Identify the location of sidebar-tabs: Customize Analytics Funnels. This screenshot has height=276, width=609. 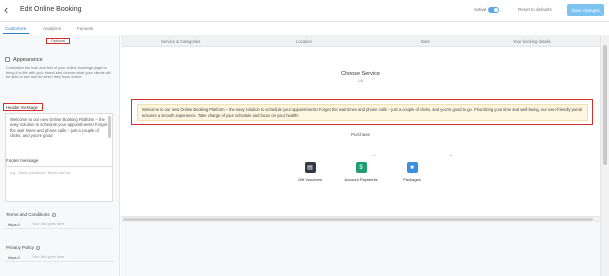
(60, 28).